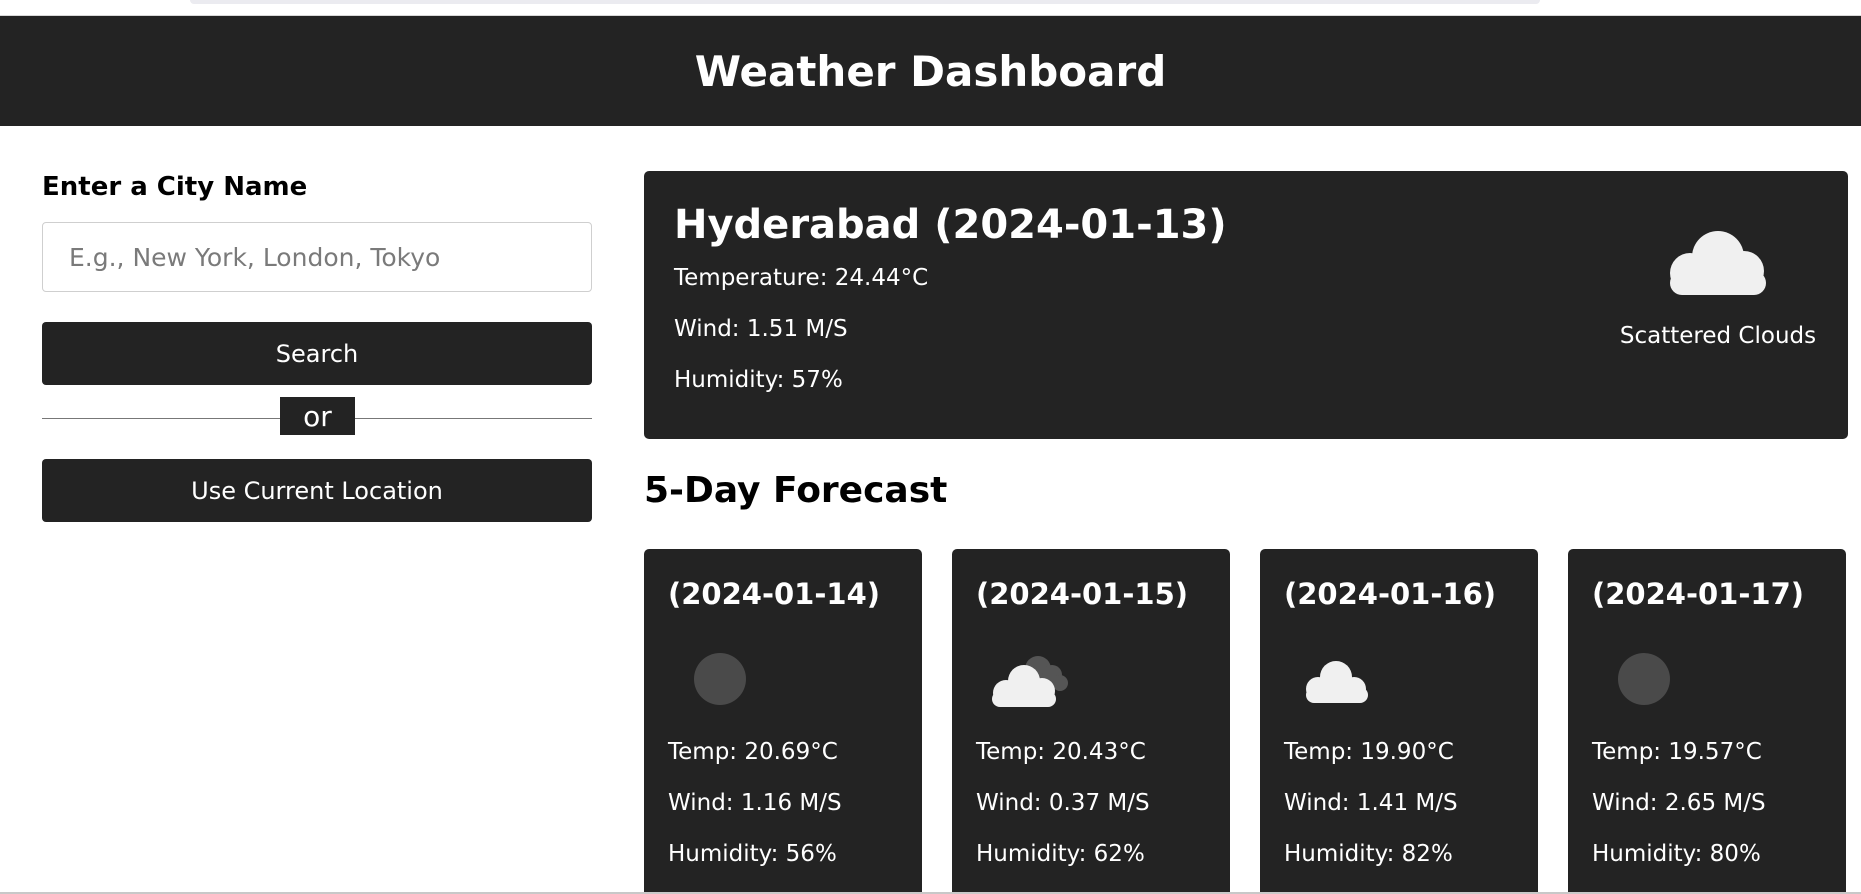  Describe the element at coordinates (1676, 854) in the screenshot. I see `forecast-humidity: Humidity: 80%` at that location.